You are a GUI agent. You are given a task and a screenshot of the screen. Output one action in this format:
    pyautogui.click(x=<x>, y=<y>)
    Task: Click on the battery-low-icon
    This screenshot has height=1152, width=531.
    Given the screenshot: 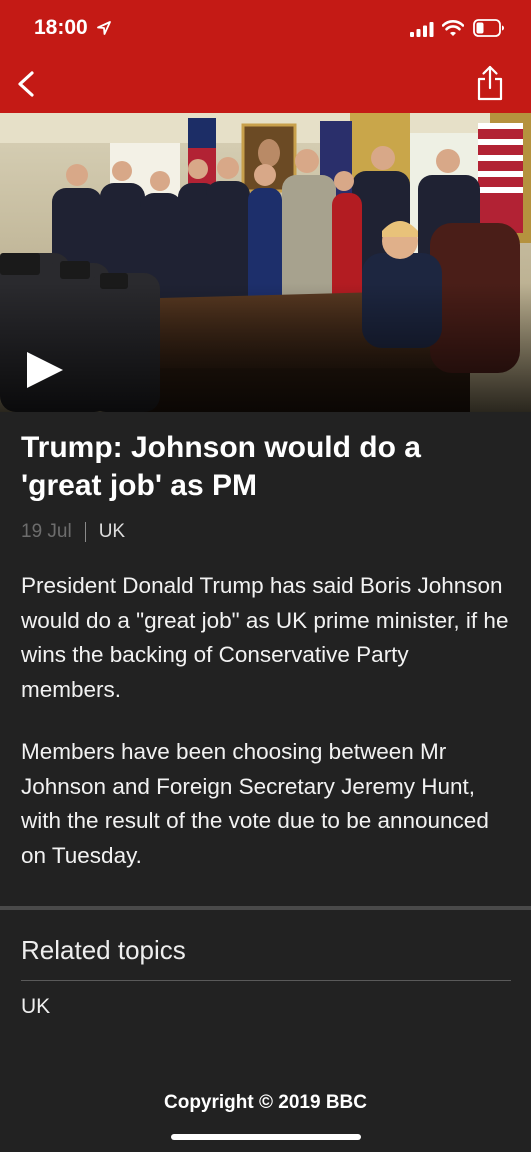 What is the action you would take?
    pyautogui.click(x=488, y=28)
    